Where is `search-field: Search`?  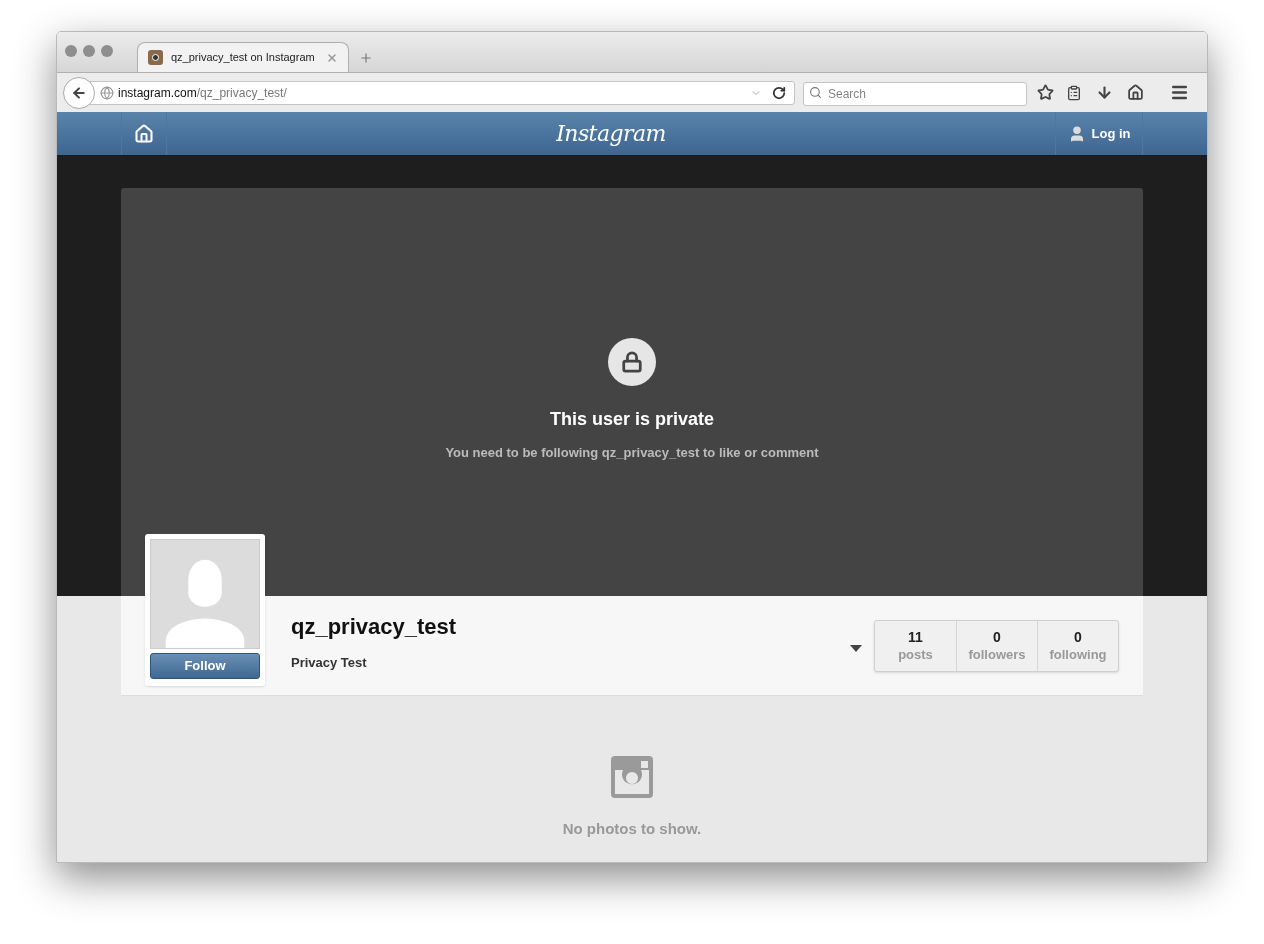 search-field: Search is located at coordinates (915, 93).